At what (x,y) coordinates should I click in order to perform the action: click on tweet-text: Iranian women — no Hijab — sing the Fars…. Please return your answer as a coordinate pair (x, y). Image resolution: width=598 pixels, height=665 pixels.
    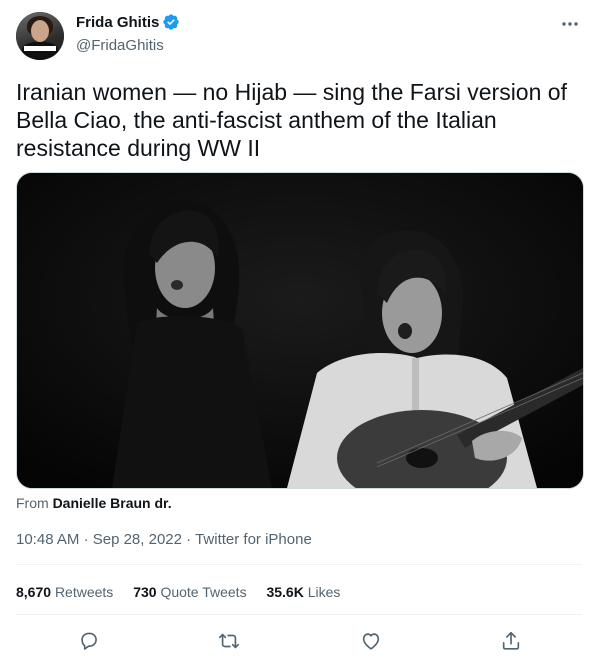
    Looking at the image, I should click on (291, 120).